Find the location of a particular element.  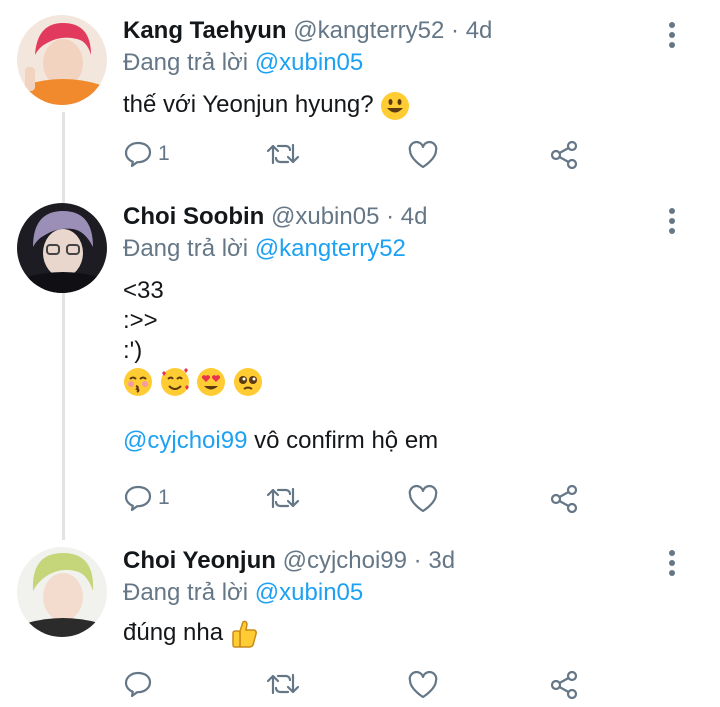

smiling-hearts-emoji-icon is located at coordinates (174, 381).